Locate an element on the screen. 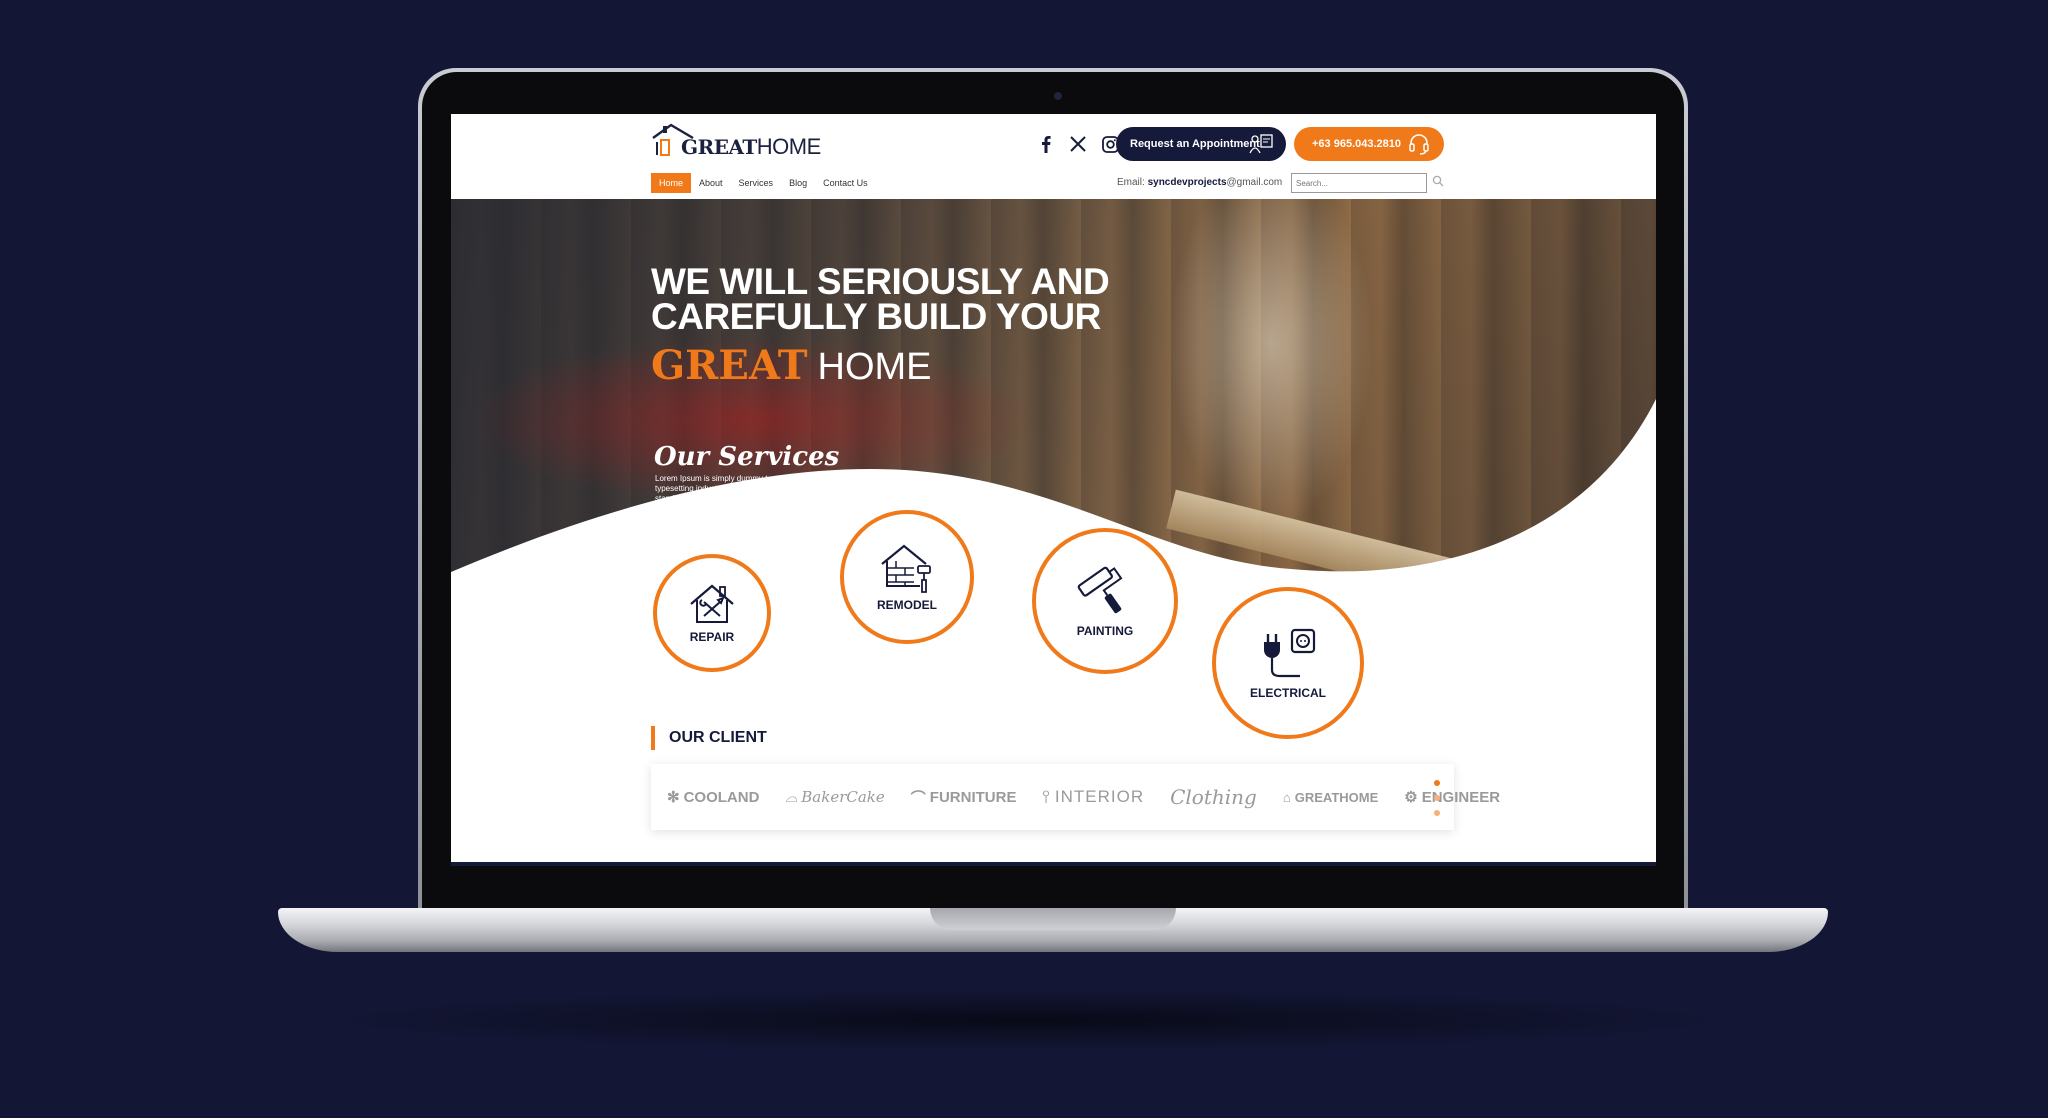  client-logo-greathome-text: GREATHOME is located at coordinates (1336, 797).